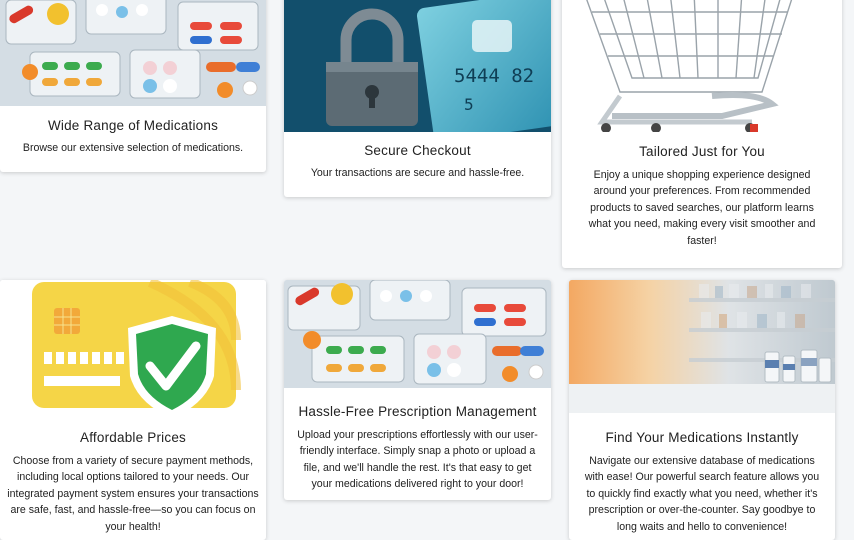 The height and width of the screenshot is (540, 854). What do you see at coordinates (417, 150) in the screenshot?
I see `card-title: Secure Checkout` at bounding box center [417, 150].